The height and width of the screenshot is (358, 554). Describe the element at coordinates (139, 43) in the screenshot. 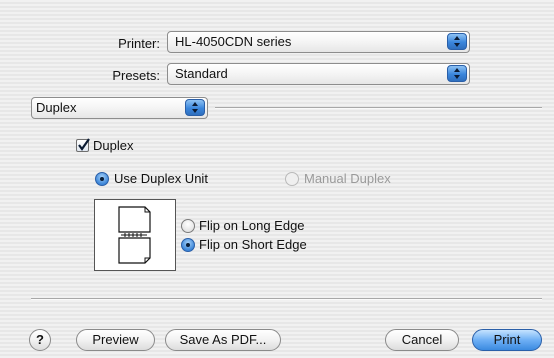

I see `printer-label: Printer:` at that location.